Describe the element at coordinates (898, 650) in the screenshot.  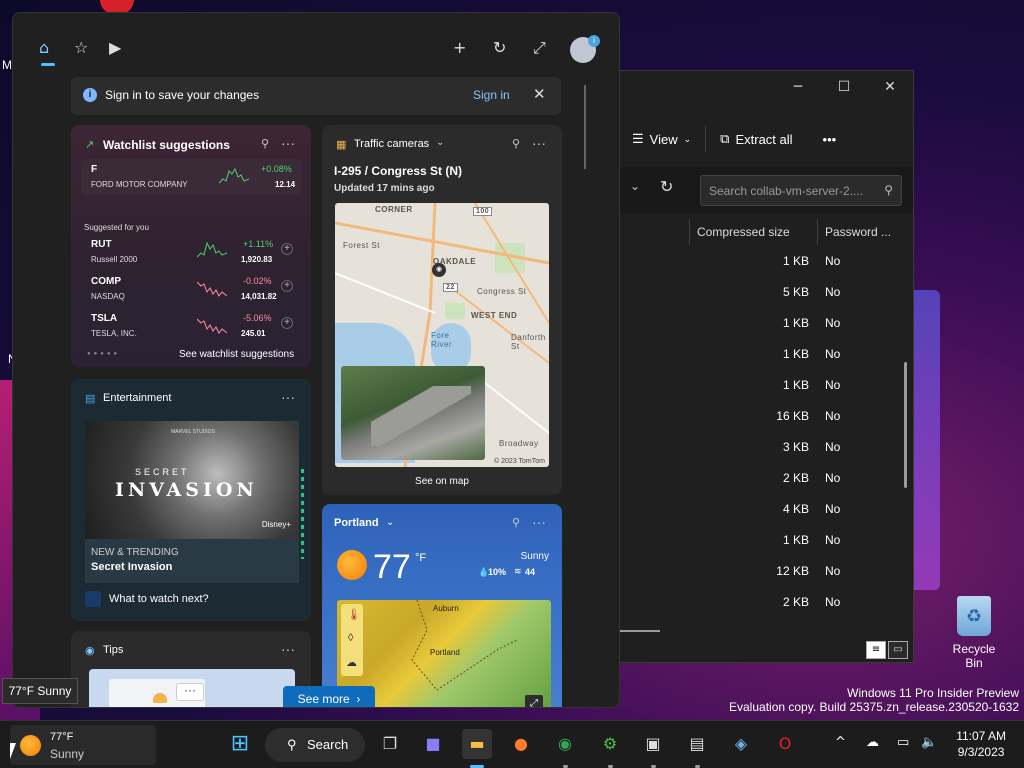
I see `tiles-view-icon: ▭` at that location.